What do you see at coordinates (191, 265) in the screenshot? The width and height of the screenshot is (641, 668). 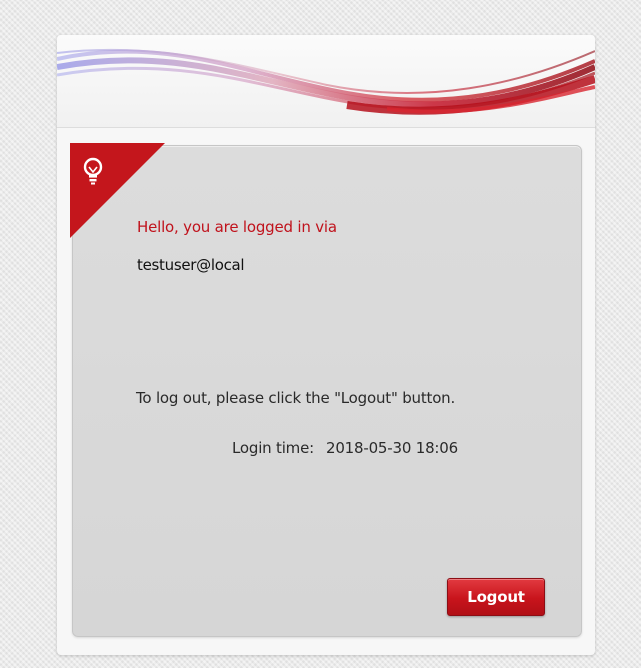 I see `username-text: testuser@local` at bounding box center [191, 265].